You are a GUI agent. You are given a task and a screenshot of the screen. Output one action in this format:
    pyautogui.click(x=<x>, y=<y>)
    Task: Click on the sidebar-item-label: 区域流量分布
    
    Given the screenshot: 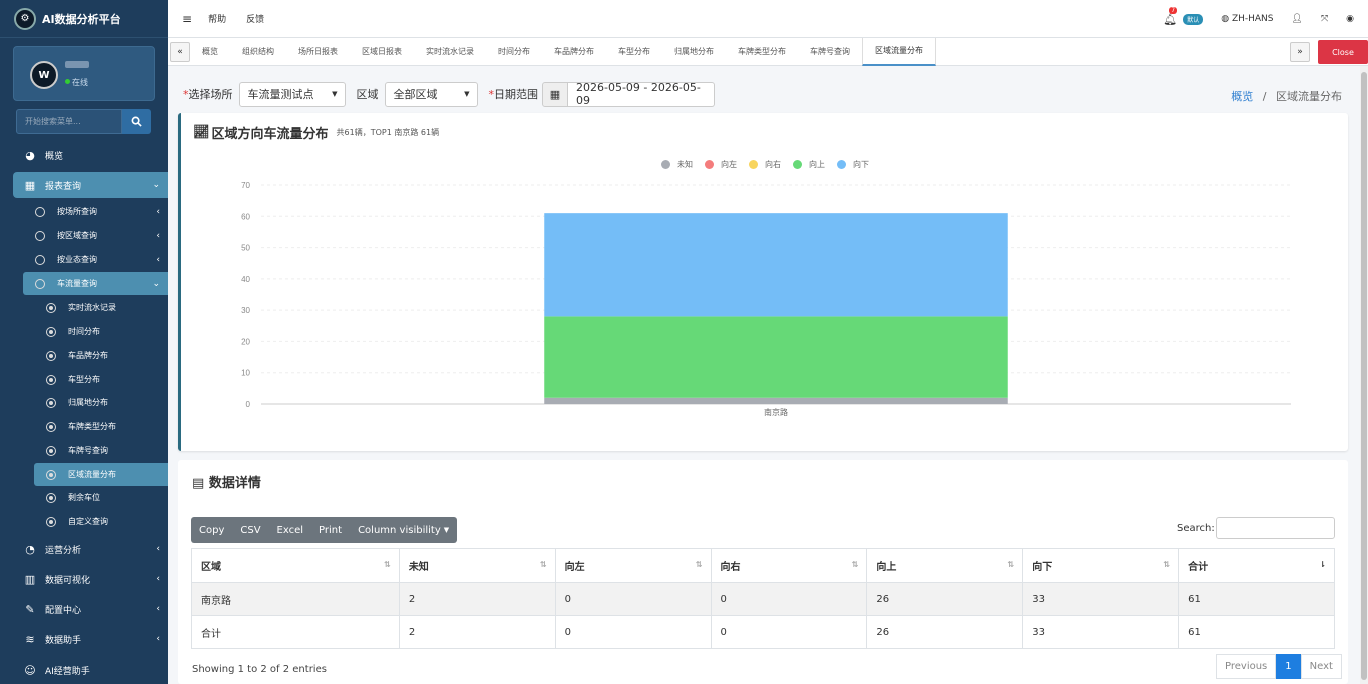 What is the action you would take?
    pyautogui.click(x=92, y=474)
    